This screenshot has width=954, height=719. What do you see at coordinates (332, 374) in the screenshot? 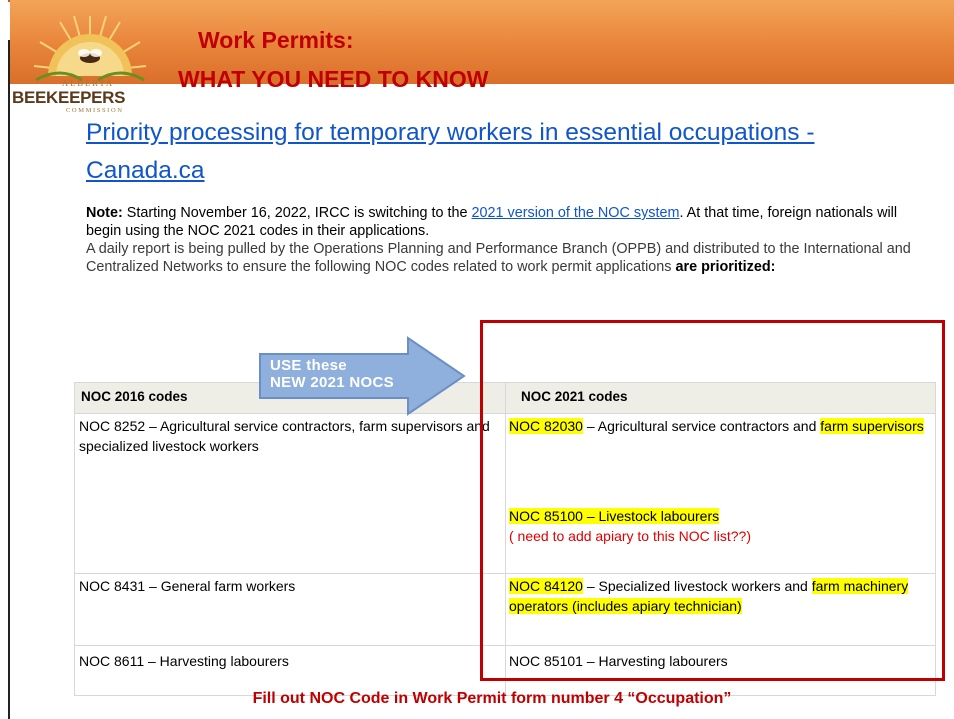
I see `arrow-label: USE these NEW 2021 NOCS` at bounding box center [332, 374].